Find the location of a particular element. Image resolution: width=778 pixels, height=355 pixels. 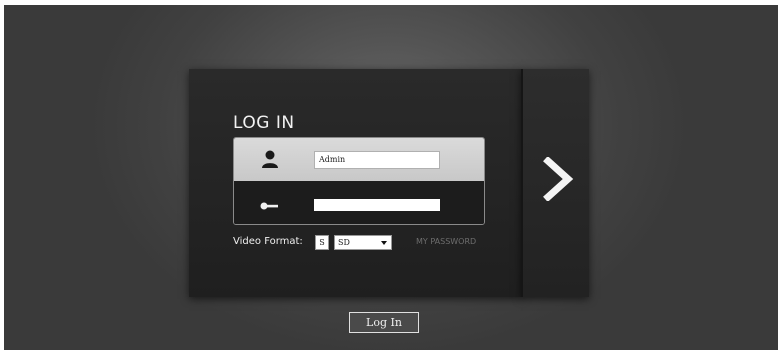

key-icon is located at coordinates (270, 202).